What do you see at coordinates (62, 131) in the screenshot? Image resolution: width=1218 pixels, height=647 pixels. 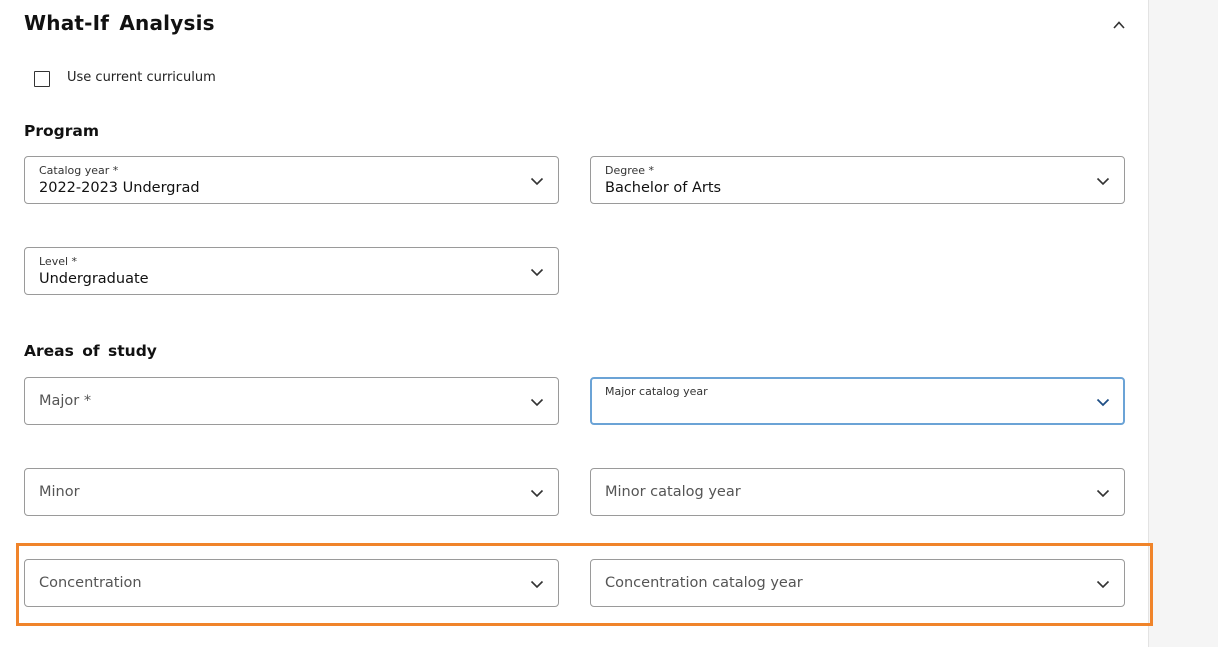 I see `program-heading: Program` at bounding box center [62, 131].